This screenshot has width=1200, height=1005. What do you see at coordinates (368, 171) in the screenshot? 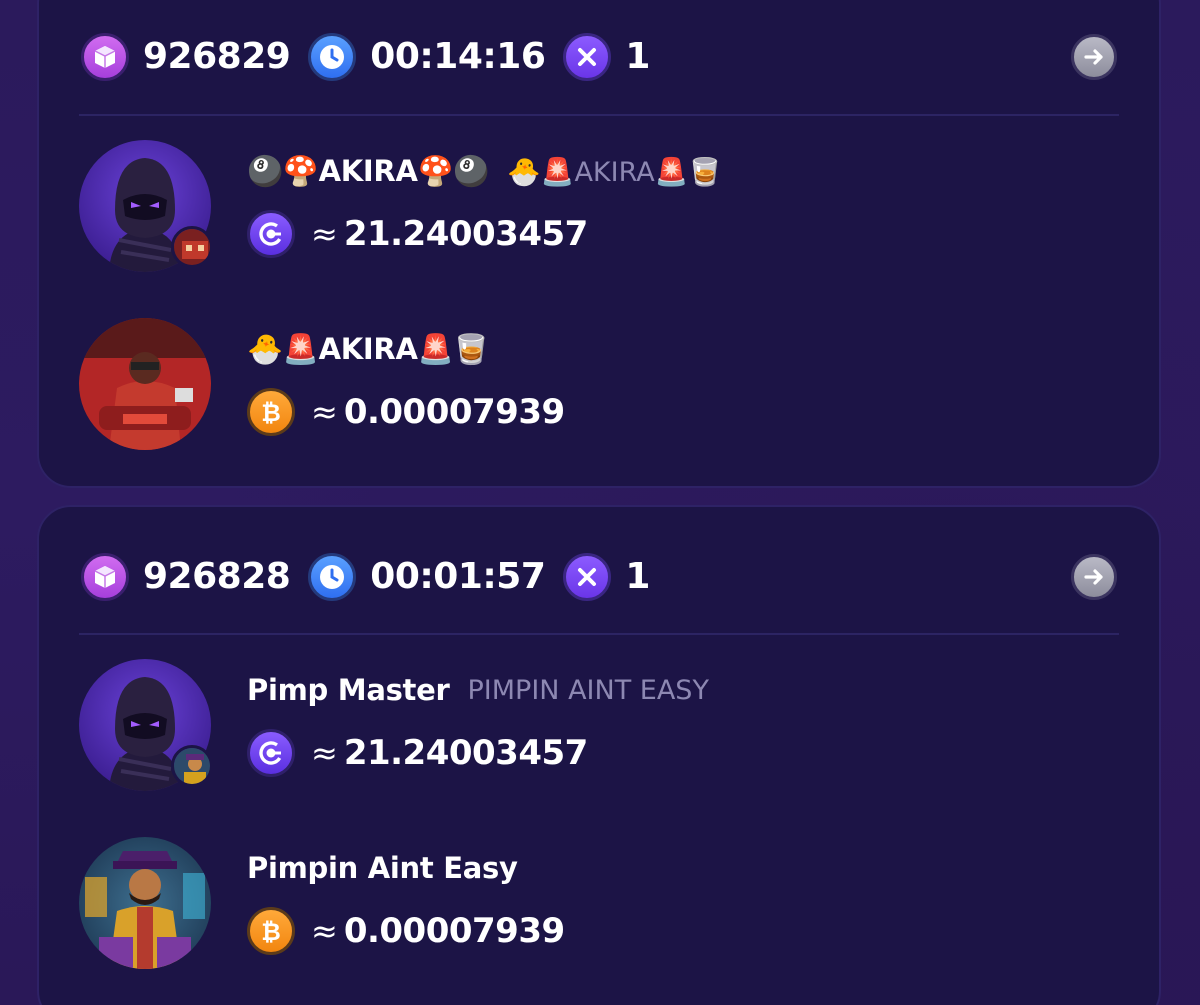
I see `player-name: 🎱🍄AKIRA🍄🎱` at bounding box center [368, 171].